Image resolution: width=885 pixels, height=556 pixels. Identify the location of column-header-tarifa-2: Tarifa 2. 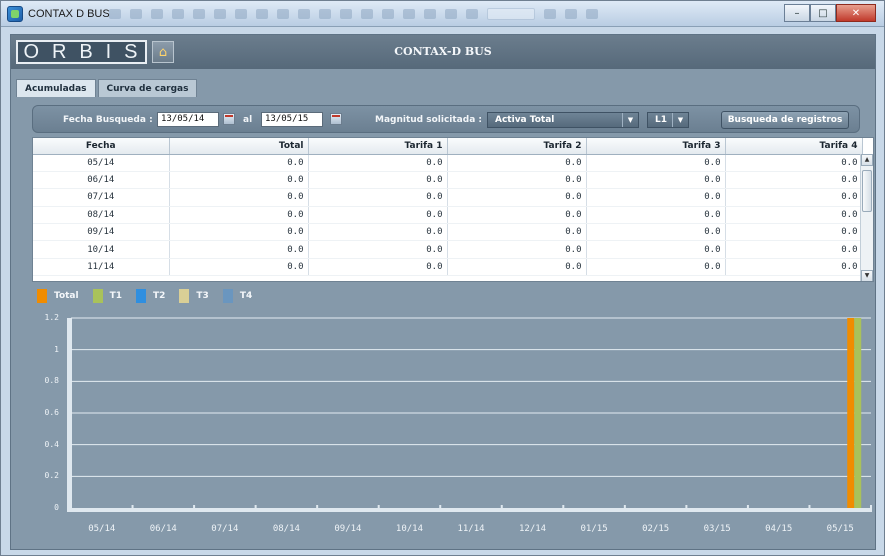
(517, 146).